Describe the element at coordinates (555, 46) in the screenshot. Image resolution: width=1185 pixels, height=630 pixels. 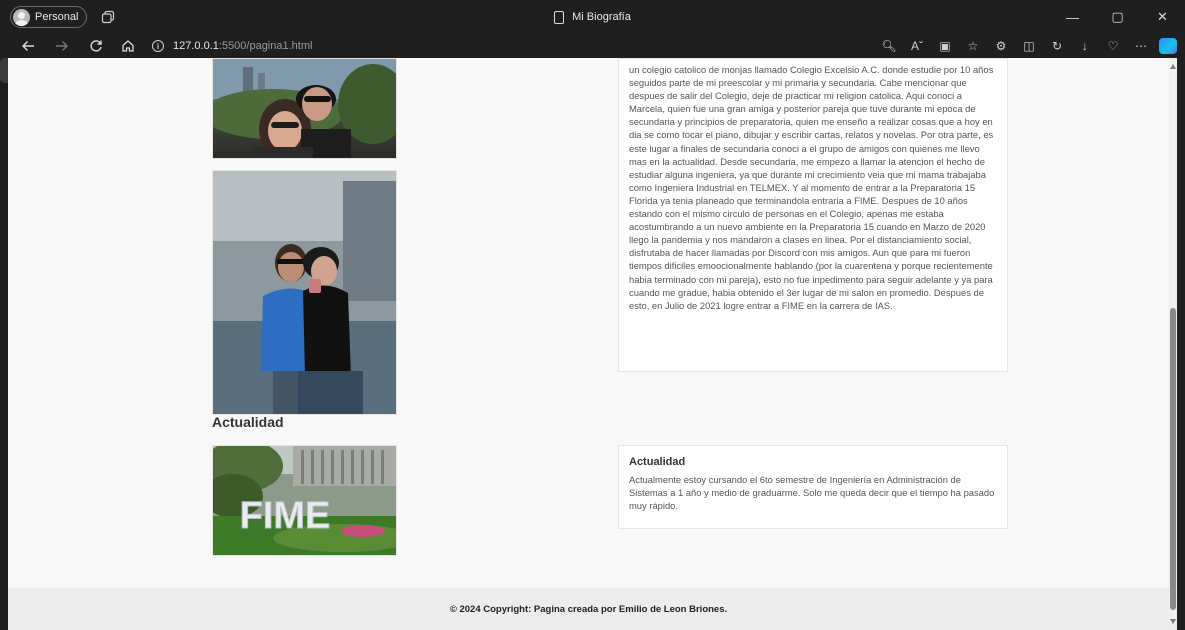
I see `address-bar: i 127.0.0.1 :5500/pagina1.html` at that location.